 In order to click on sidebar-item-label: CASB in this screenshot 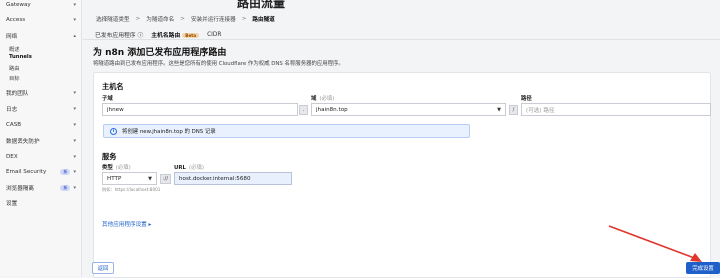, I will do `click(14, 125)`.